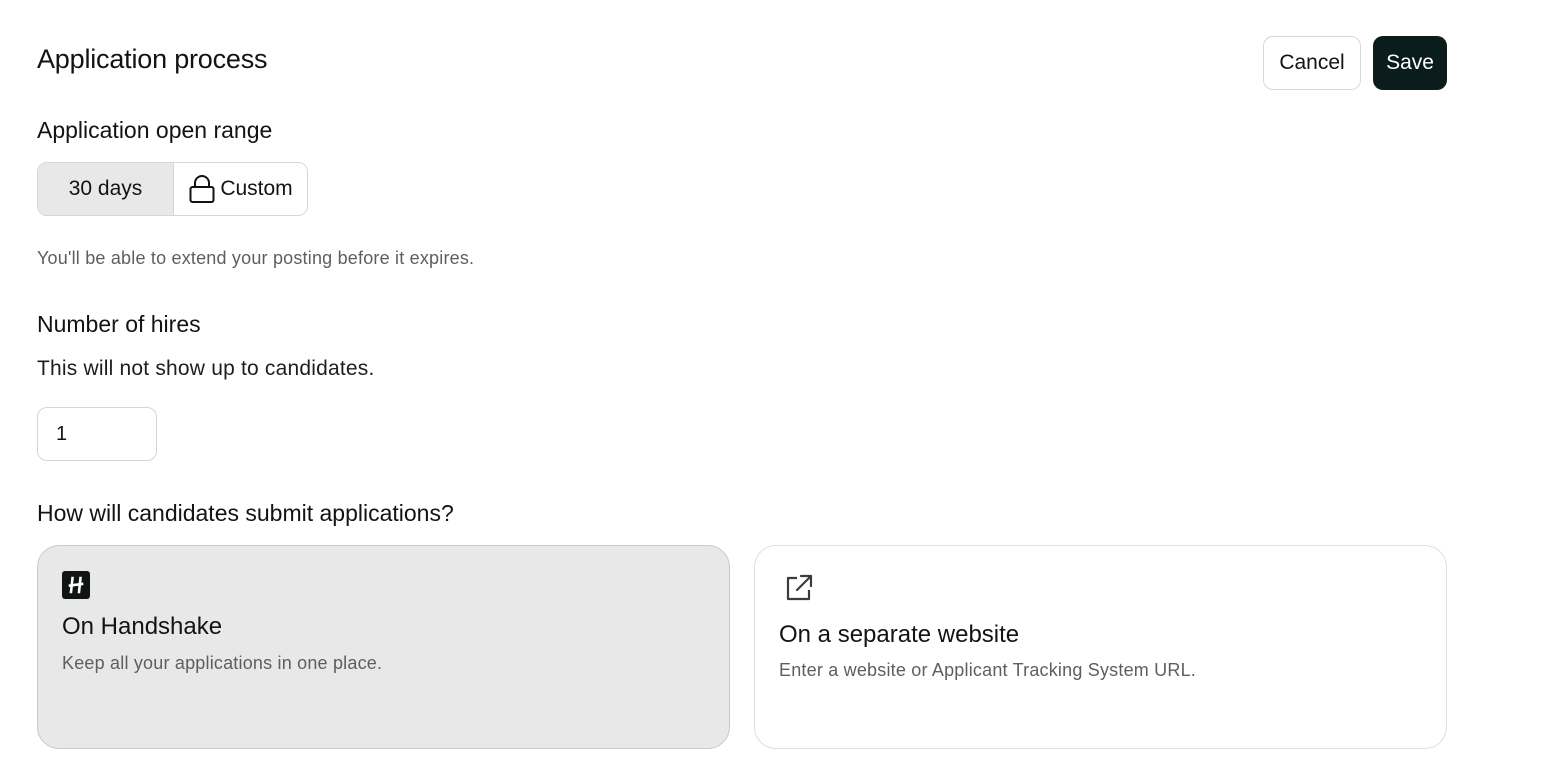  I want to click on open-range-segmented-control: 30 days Custom, so click(172, 189).